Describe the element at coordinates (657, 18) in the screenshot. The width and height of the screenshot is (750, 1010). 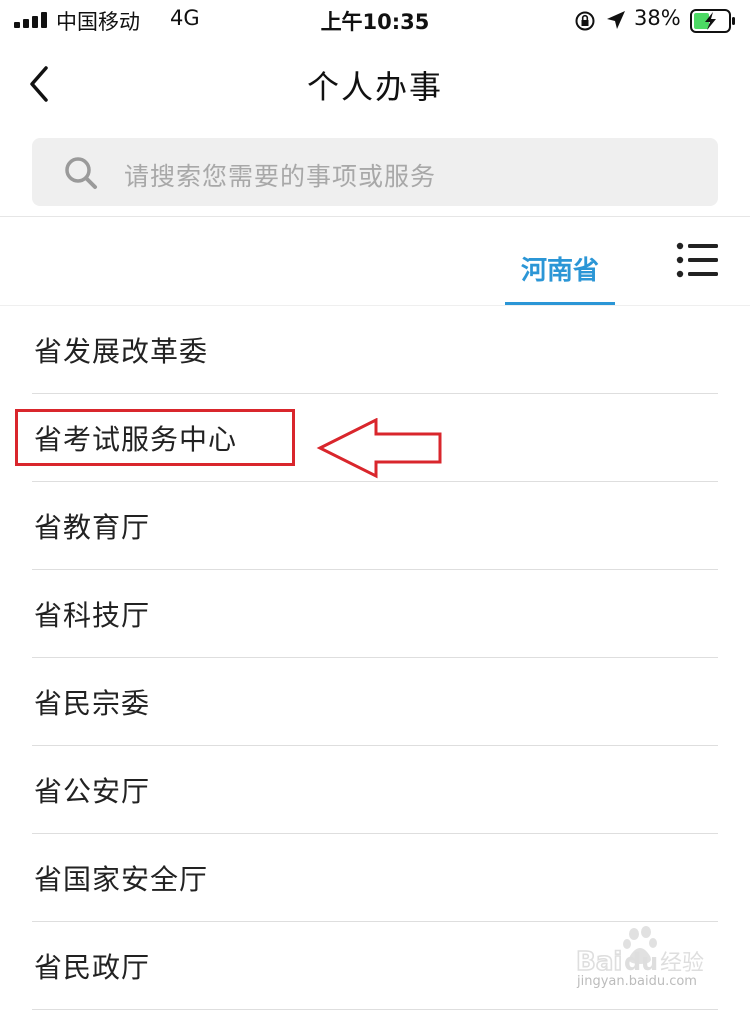
I see `battery-percentage: 38%` at that location.